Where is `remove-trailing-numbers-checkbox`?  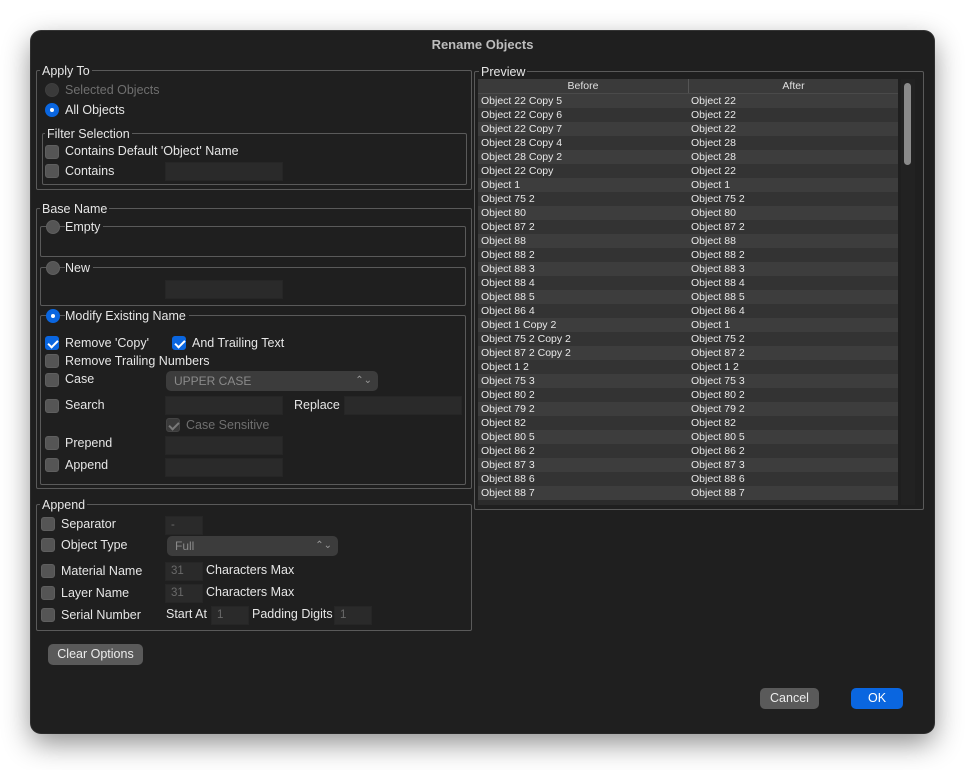 remove-trailing-numbers-checkbox is located at coordinates (52, 361).